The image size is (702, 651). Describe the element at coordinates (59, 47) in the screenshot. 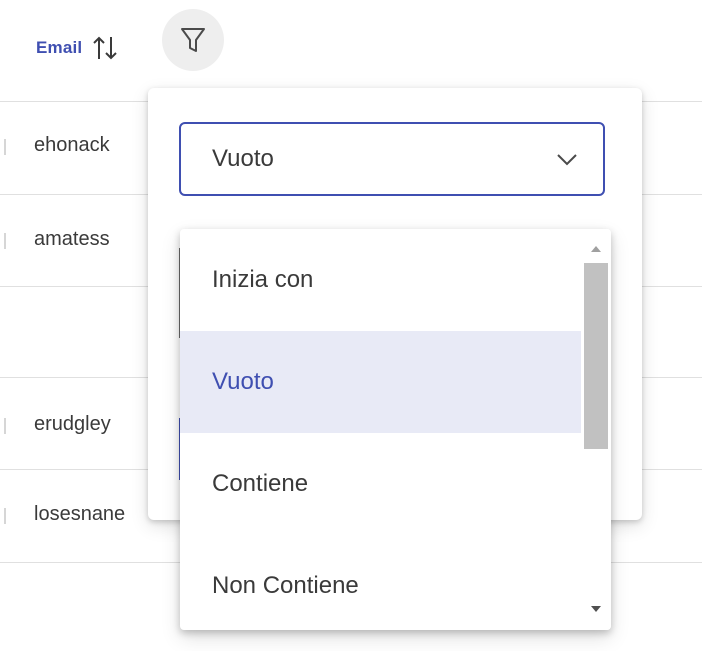

I see `column-title: Email` at that location.